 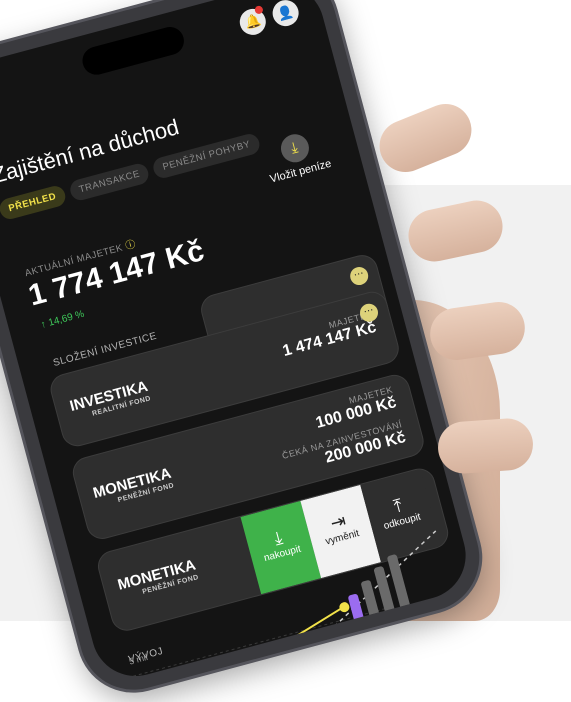 I want to click on monetika-pending: ČEKÁ NA ZAINVESTOVÁNÍ 200 000 Kč, so click(x=344, y=448).